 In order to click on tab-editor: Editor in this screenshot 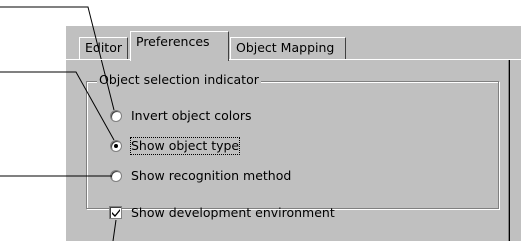, I will do `click(103, 48)`.